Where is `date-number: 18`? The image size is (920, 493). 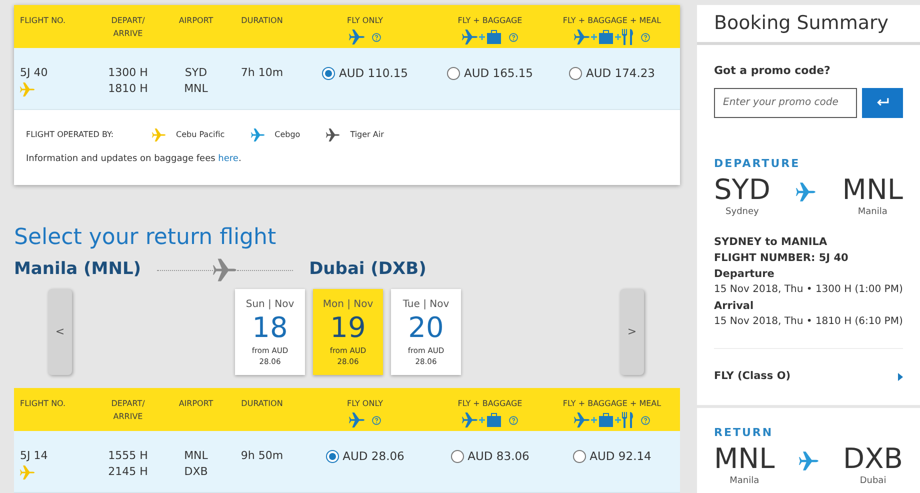 date-number: 18 is located at coordinates (270, 328).